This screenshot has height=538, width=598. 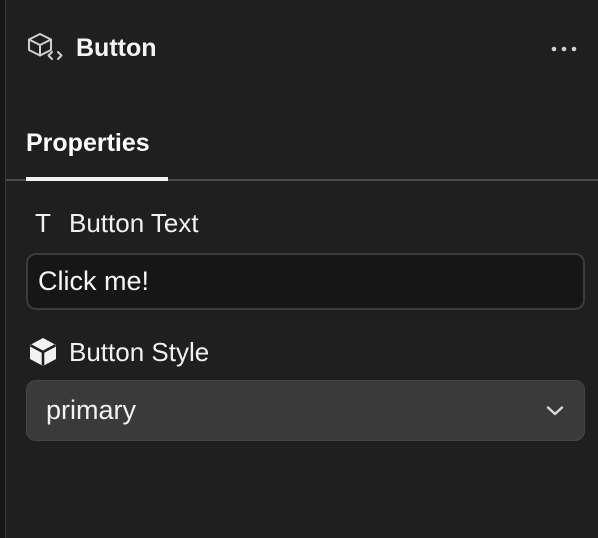 I want to click on panel-left-border, so click(x=3, y=269).